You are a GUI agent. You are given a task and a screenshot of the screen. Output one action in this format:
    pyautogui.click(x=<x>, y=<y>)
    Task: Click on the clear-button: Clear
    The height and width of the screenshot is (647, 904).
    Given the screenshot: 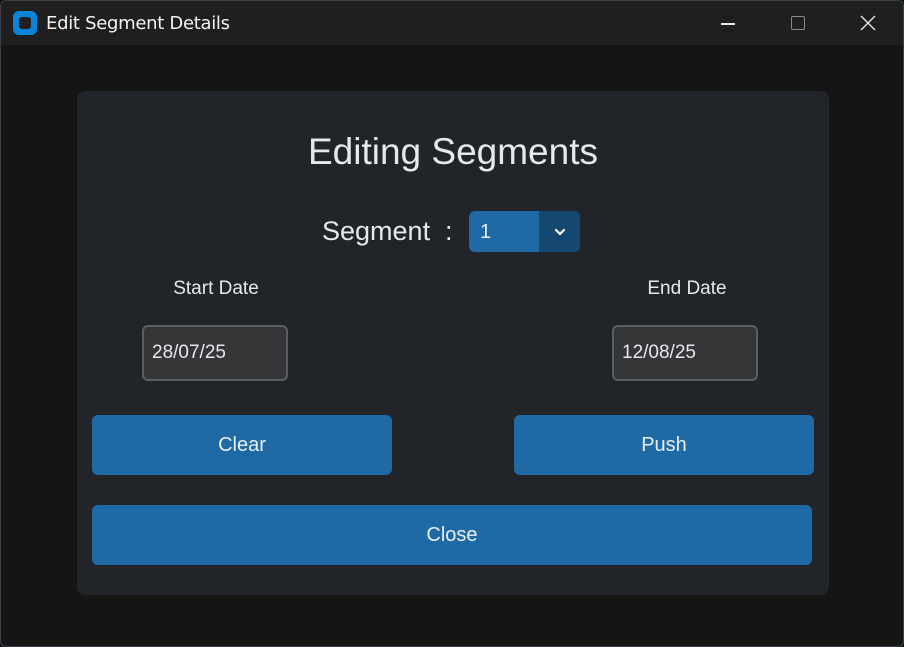 What is the action you would take?
    pyautogui.click(x=242, y=445)
    